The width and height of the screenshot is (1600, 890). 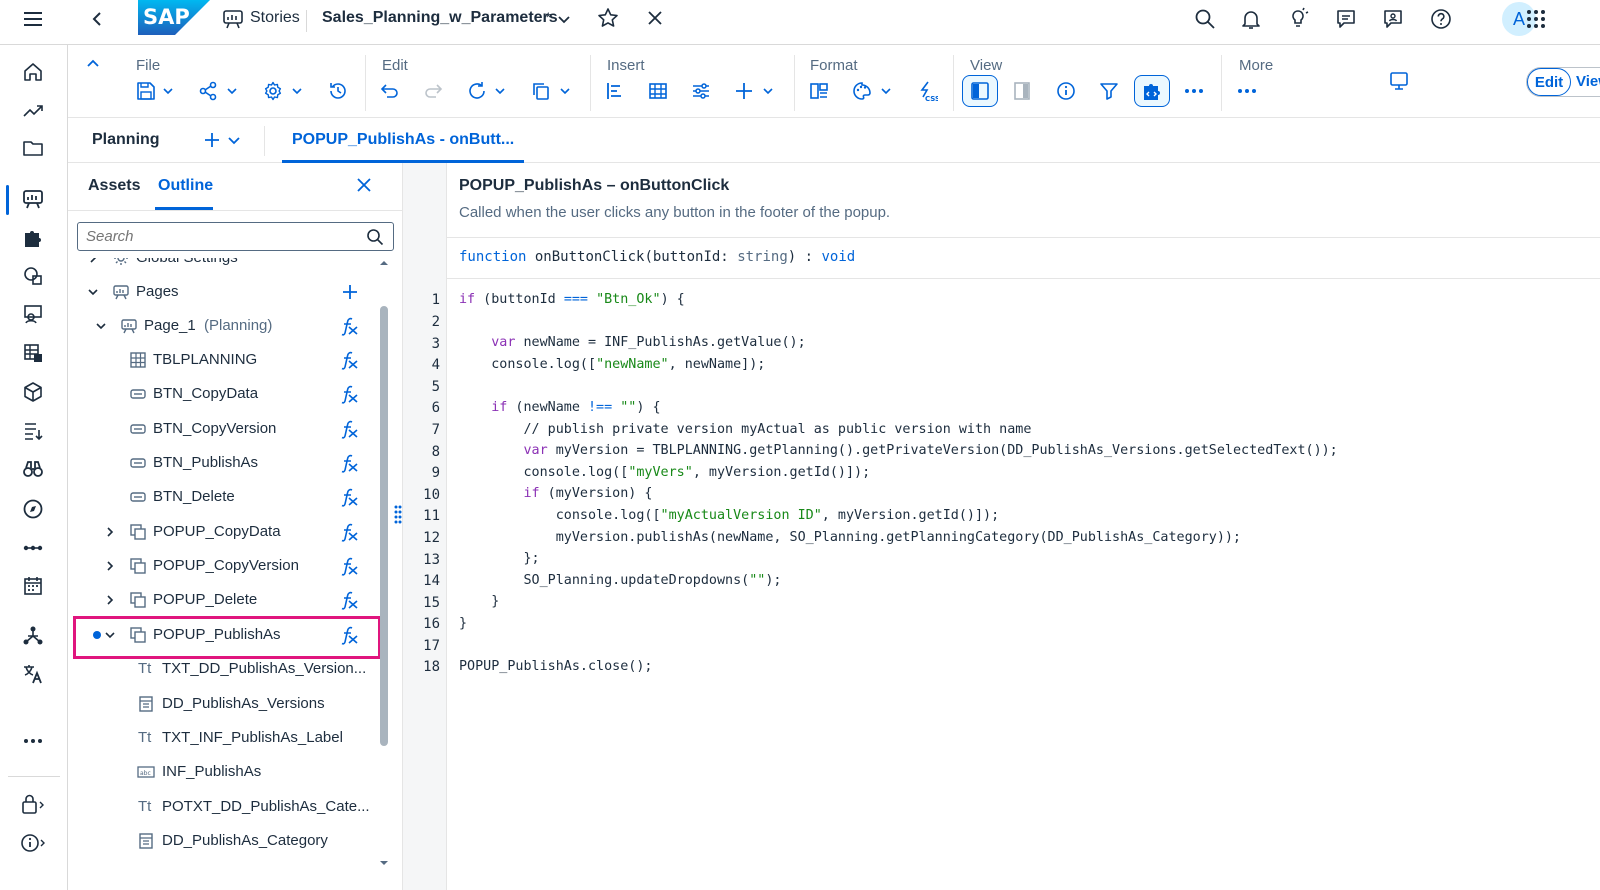 I want to click on datasets-icon, so click(x=33, y=353).